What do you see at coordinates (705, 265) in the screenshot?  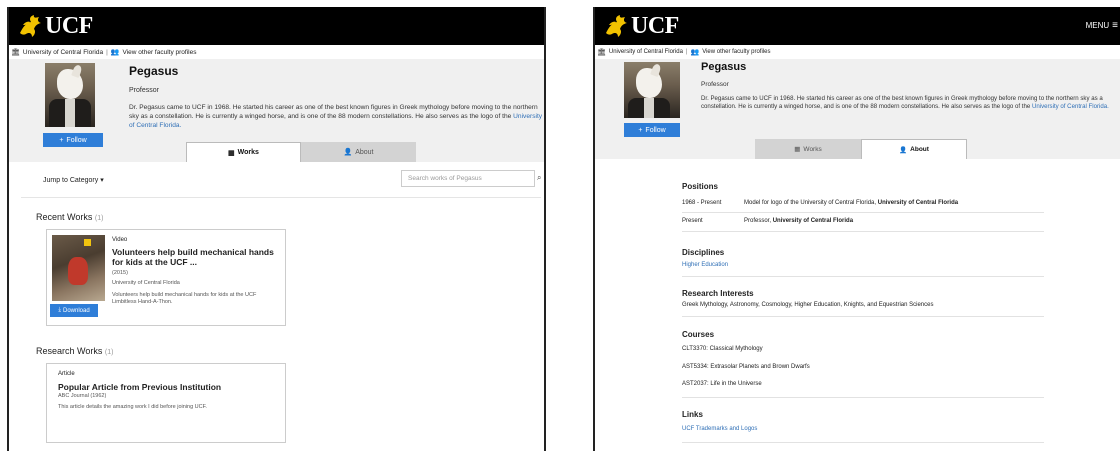 I see `discipline-link: Higher Education` at bounding box center [705, 265].